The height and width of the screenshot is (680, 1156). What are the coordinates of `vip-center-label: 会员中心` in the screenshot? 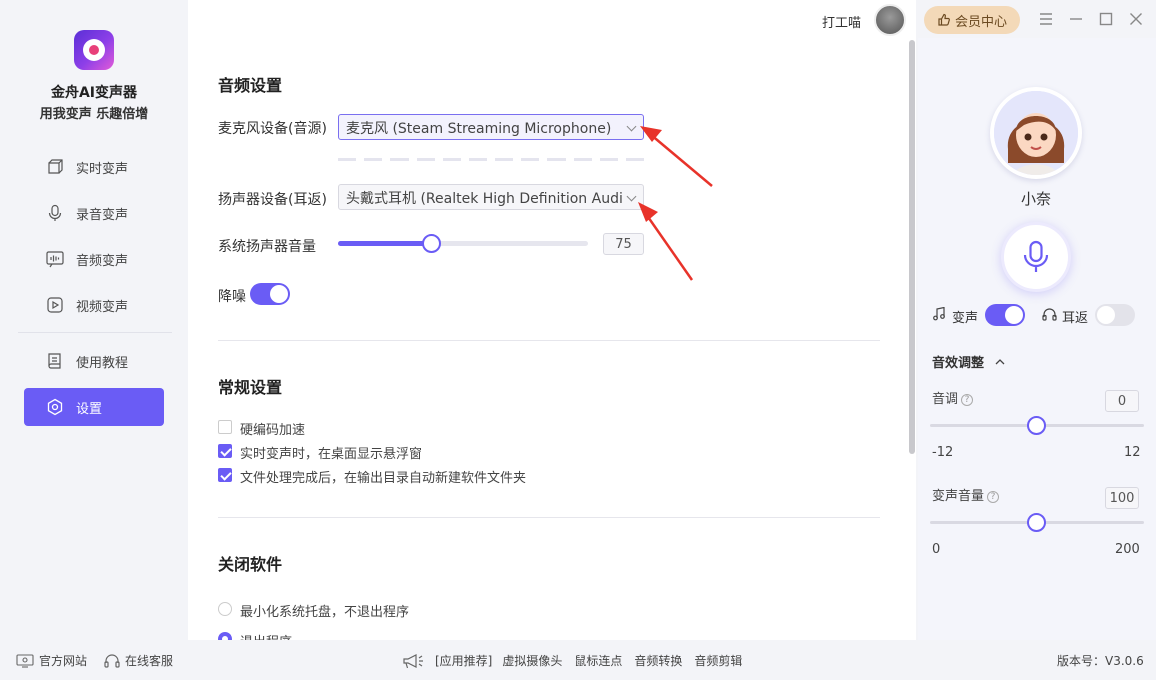 It's located at (980, 22).